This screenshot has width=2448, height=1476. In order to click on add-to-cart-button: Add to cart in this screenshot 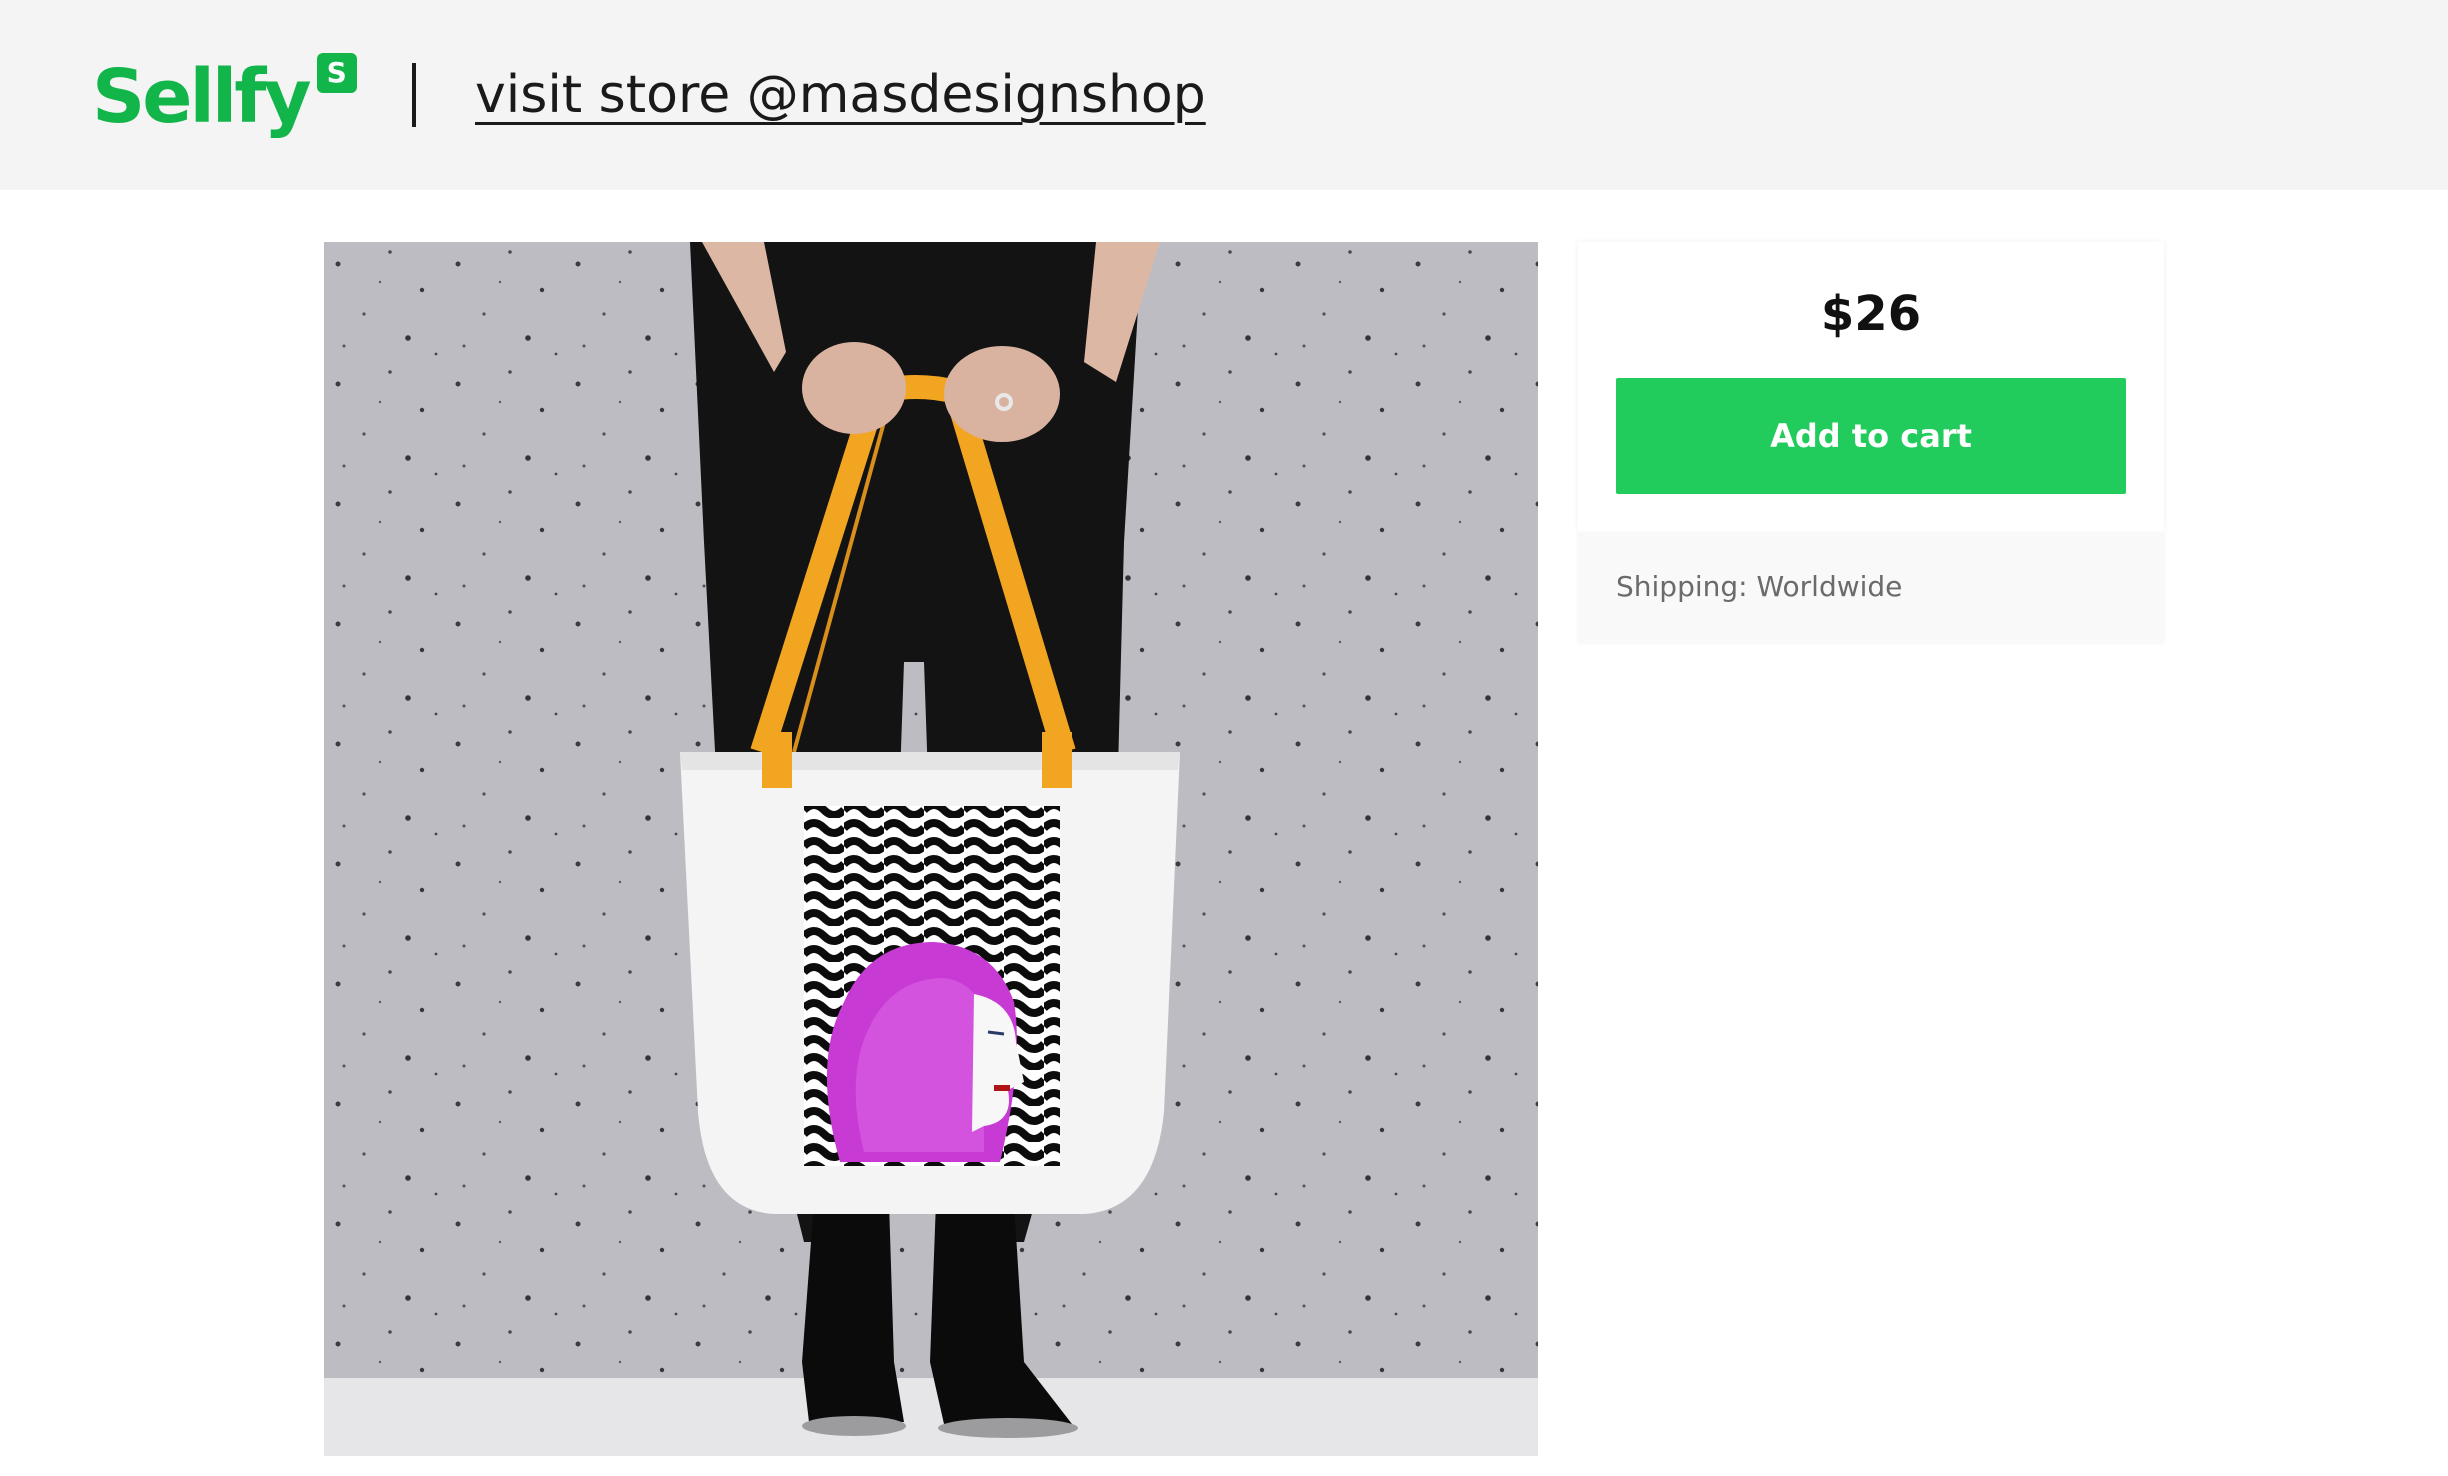, I will do `click(1871, 436)`.